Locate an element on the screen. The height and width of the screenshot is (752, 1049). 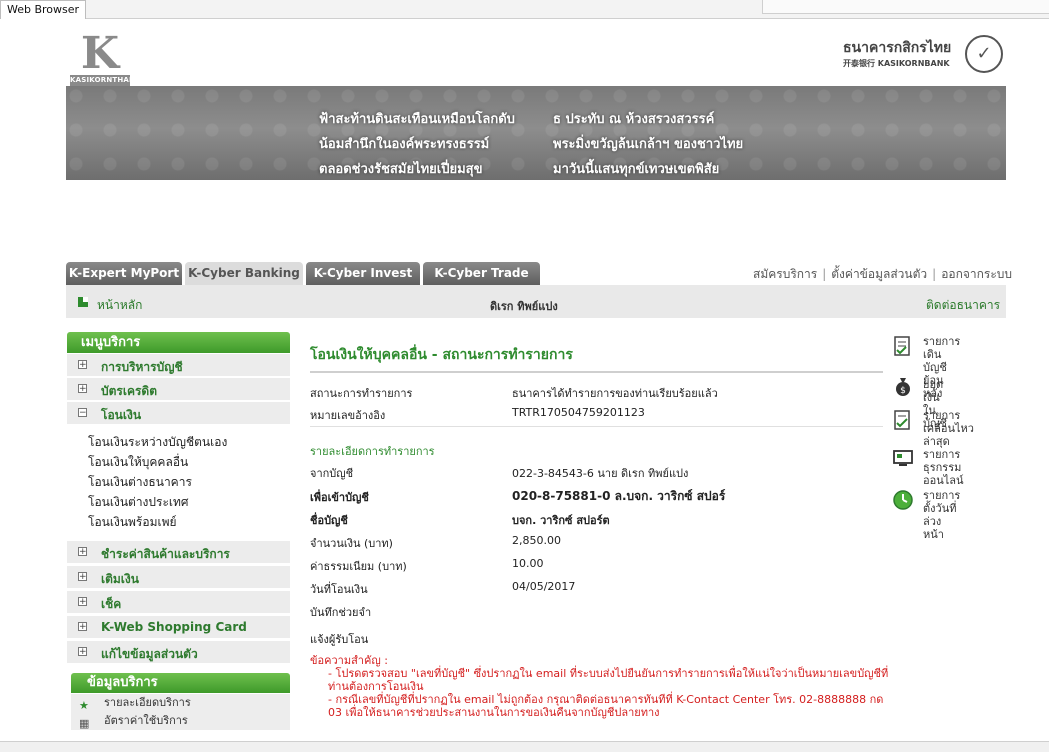
user-name: ดิเรก ทิพย์แปง is located at coordinates (524, 306).